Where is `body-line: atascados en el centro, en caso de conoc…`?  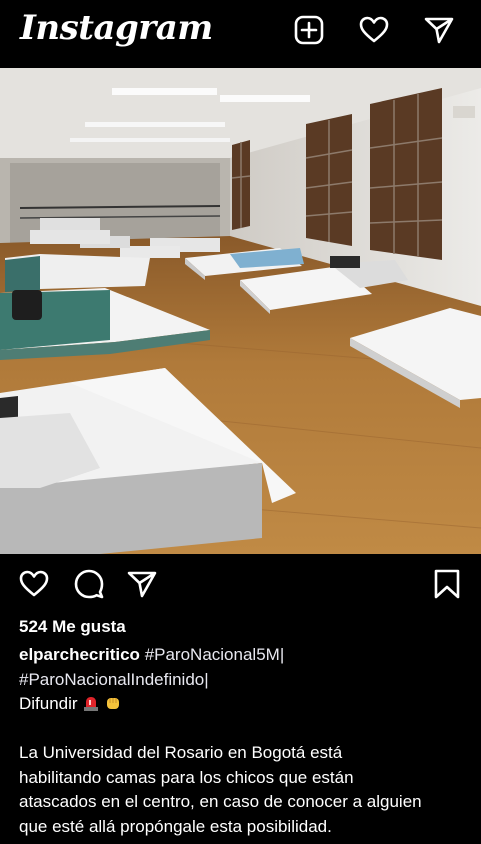
body-line: atascados en el centro, en caso de conoc… is located at coordinates (220, 801).